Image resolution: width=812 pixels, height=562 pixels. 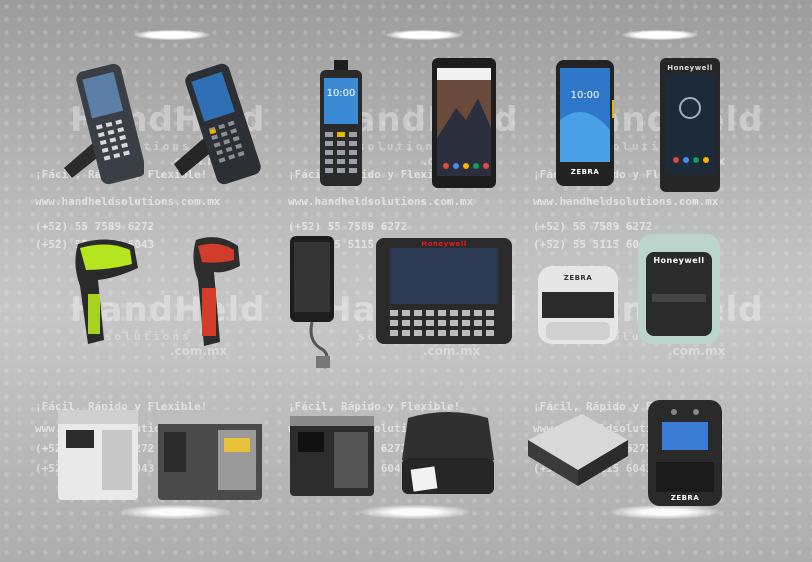 I want to click on watermark-phone-2: (+52) 55 5115 6043, so click(x=593, y=244).